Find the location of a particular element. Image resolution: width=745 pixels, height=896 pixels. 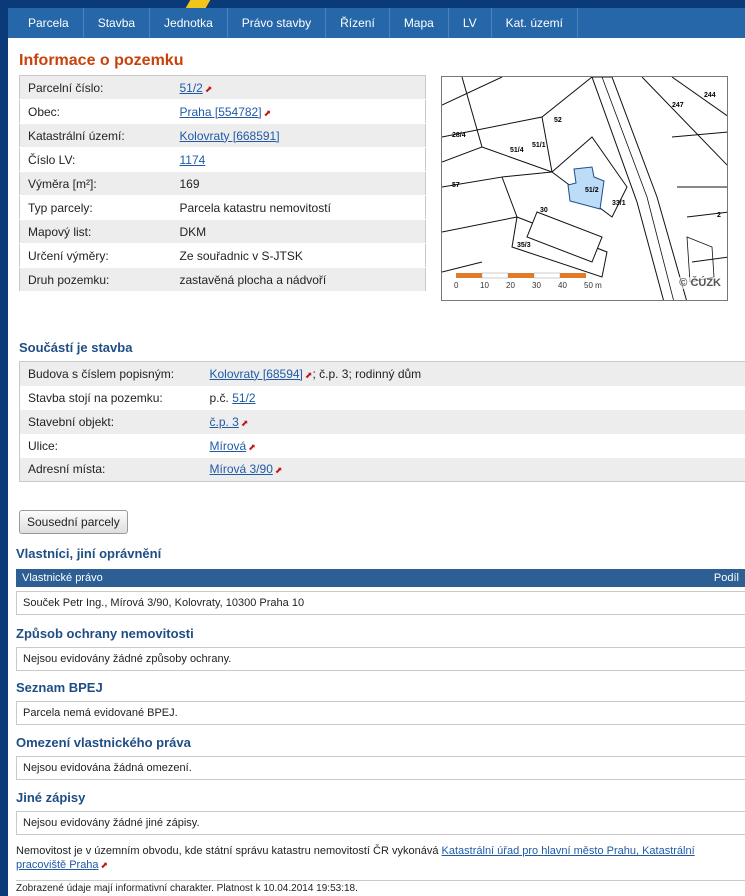

info-label: Určení výměry: is located at coordinates (93, 255).